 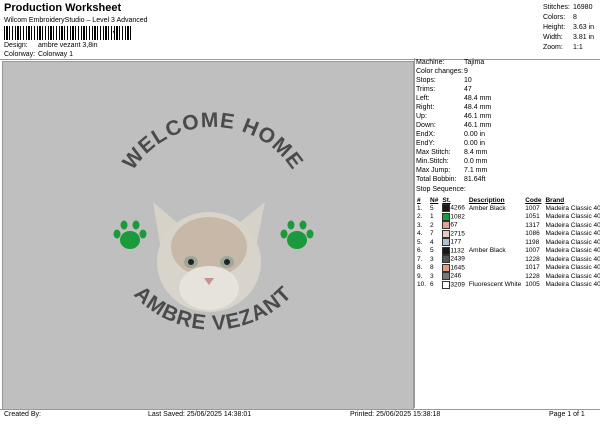 What do you see at coordinates (474, 62) in the screenshot?
I see `machine-value: Tajima` at bounding box center [474, 62].